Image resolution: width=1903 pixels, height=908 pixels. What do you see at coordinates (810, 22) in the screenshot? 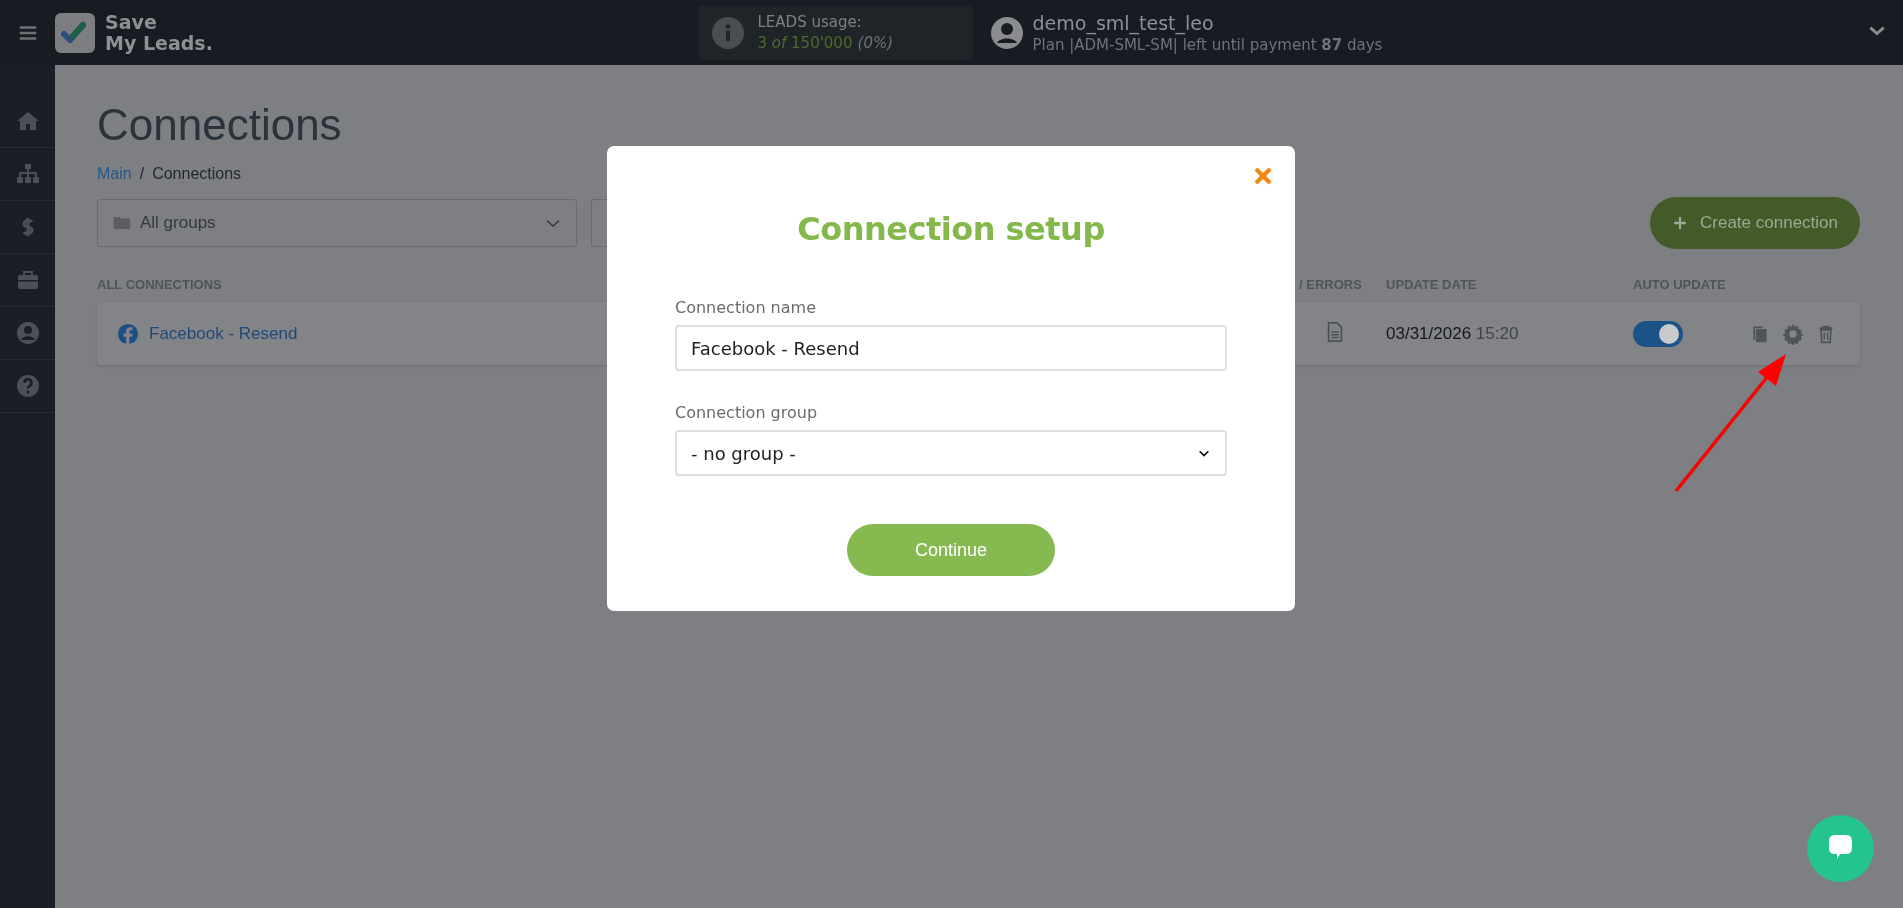
I see `usage-label: LEADS usage:` at bounding box center [810, 22].